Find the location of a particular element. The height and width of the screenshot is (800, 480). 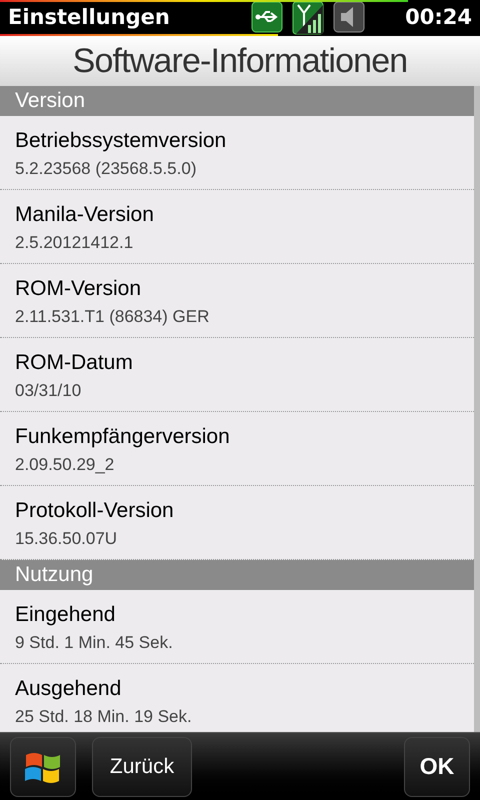

info-row: ROM-Datum 03/31/10 is located at coordinates (237, 375).